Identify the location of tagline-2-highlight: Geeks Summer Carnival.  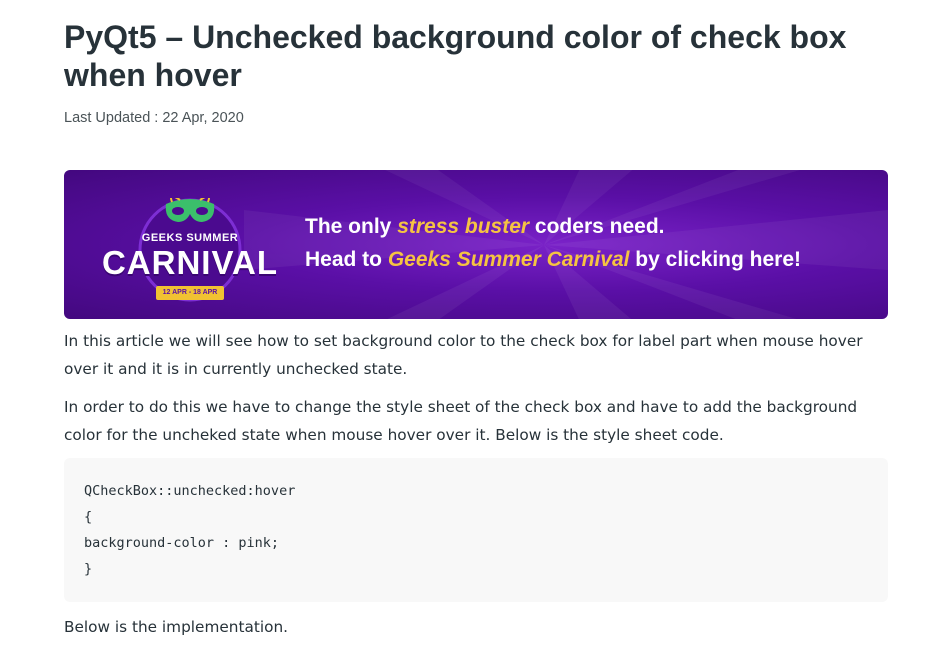
(508, 259).